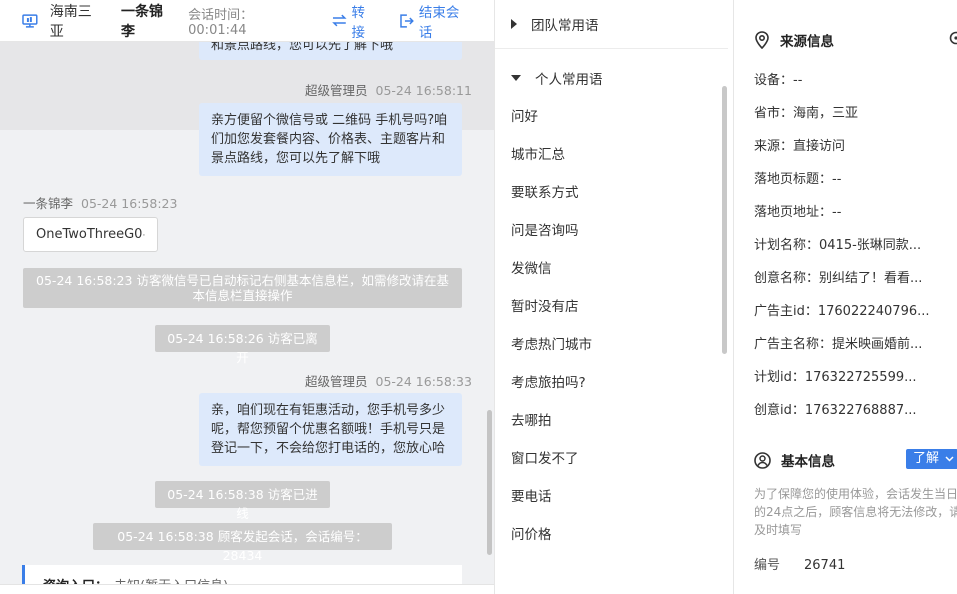  I want to click on visitor-message-text: OneTwoThreeG0, so click(89, 234).